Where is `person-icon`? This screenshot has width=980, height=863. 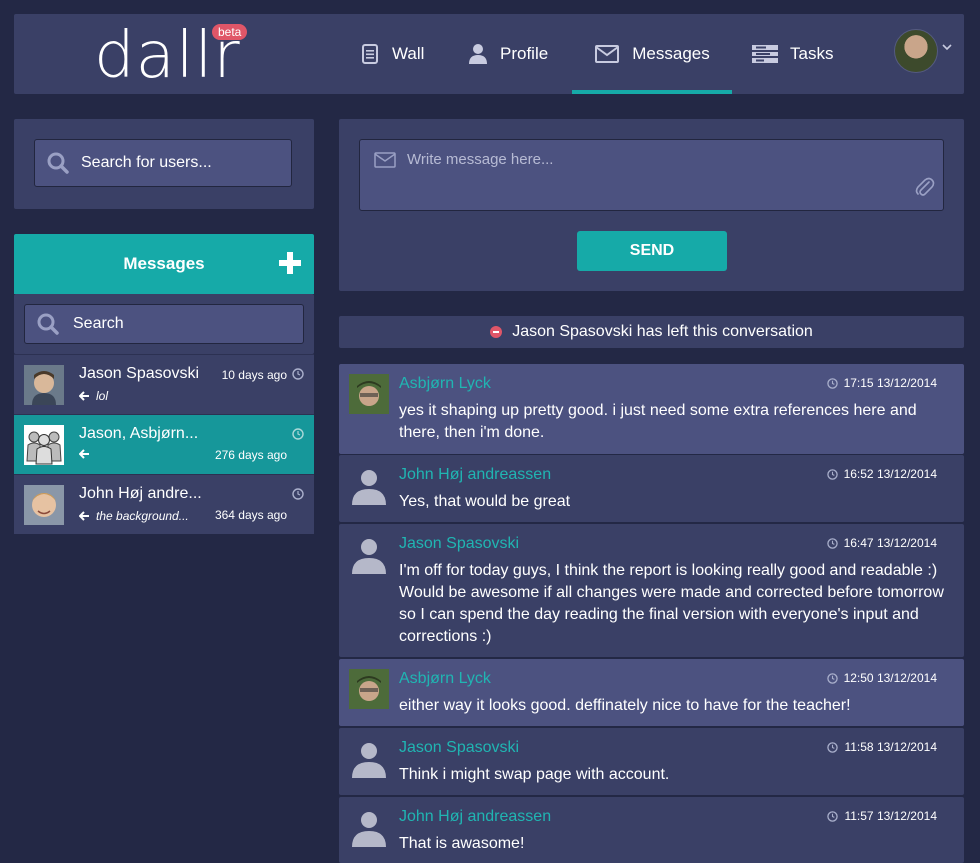 person-icon is located at coordinates (478, 54).